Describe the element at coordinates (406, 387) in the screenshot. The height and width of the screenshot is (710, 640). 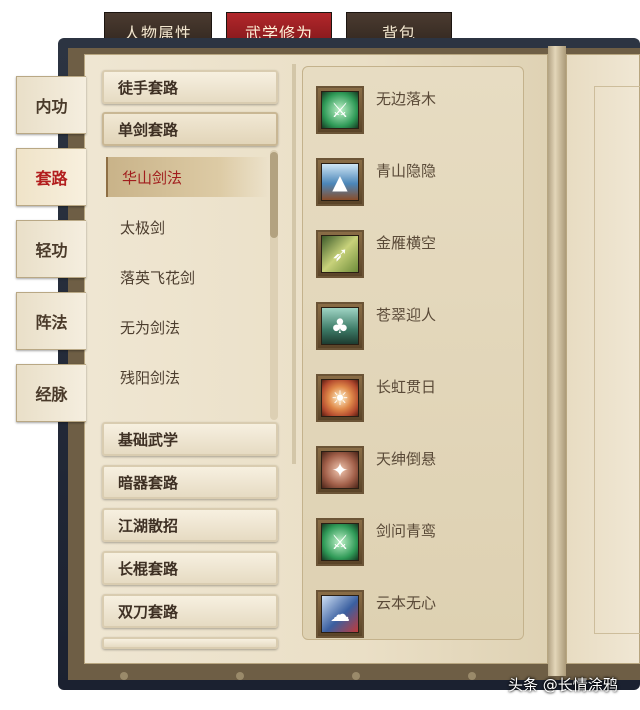
I see `skill-name: 长虹贯日` at that location.